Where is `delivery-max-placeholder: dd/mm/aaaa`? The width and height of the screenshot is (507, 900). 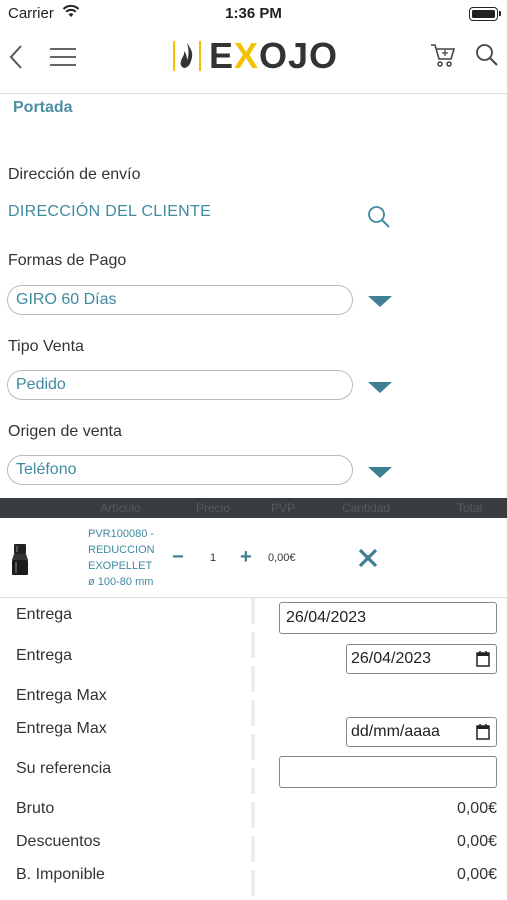 delivery-max-placeholder: dd/mm/aaaa is located at coordinates (395, 731).